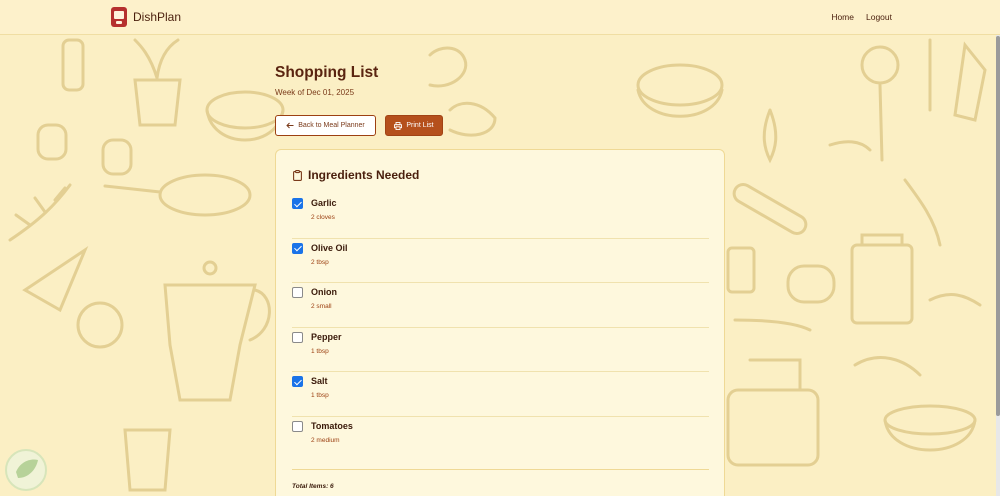 The image size is (1000, 496). Describe the element at coordinates (500, 439) in the screenshot. I see `ingredient-item-tomatoes: Tomatoes 2 medium` at that location.